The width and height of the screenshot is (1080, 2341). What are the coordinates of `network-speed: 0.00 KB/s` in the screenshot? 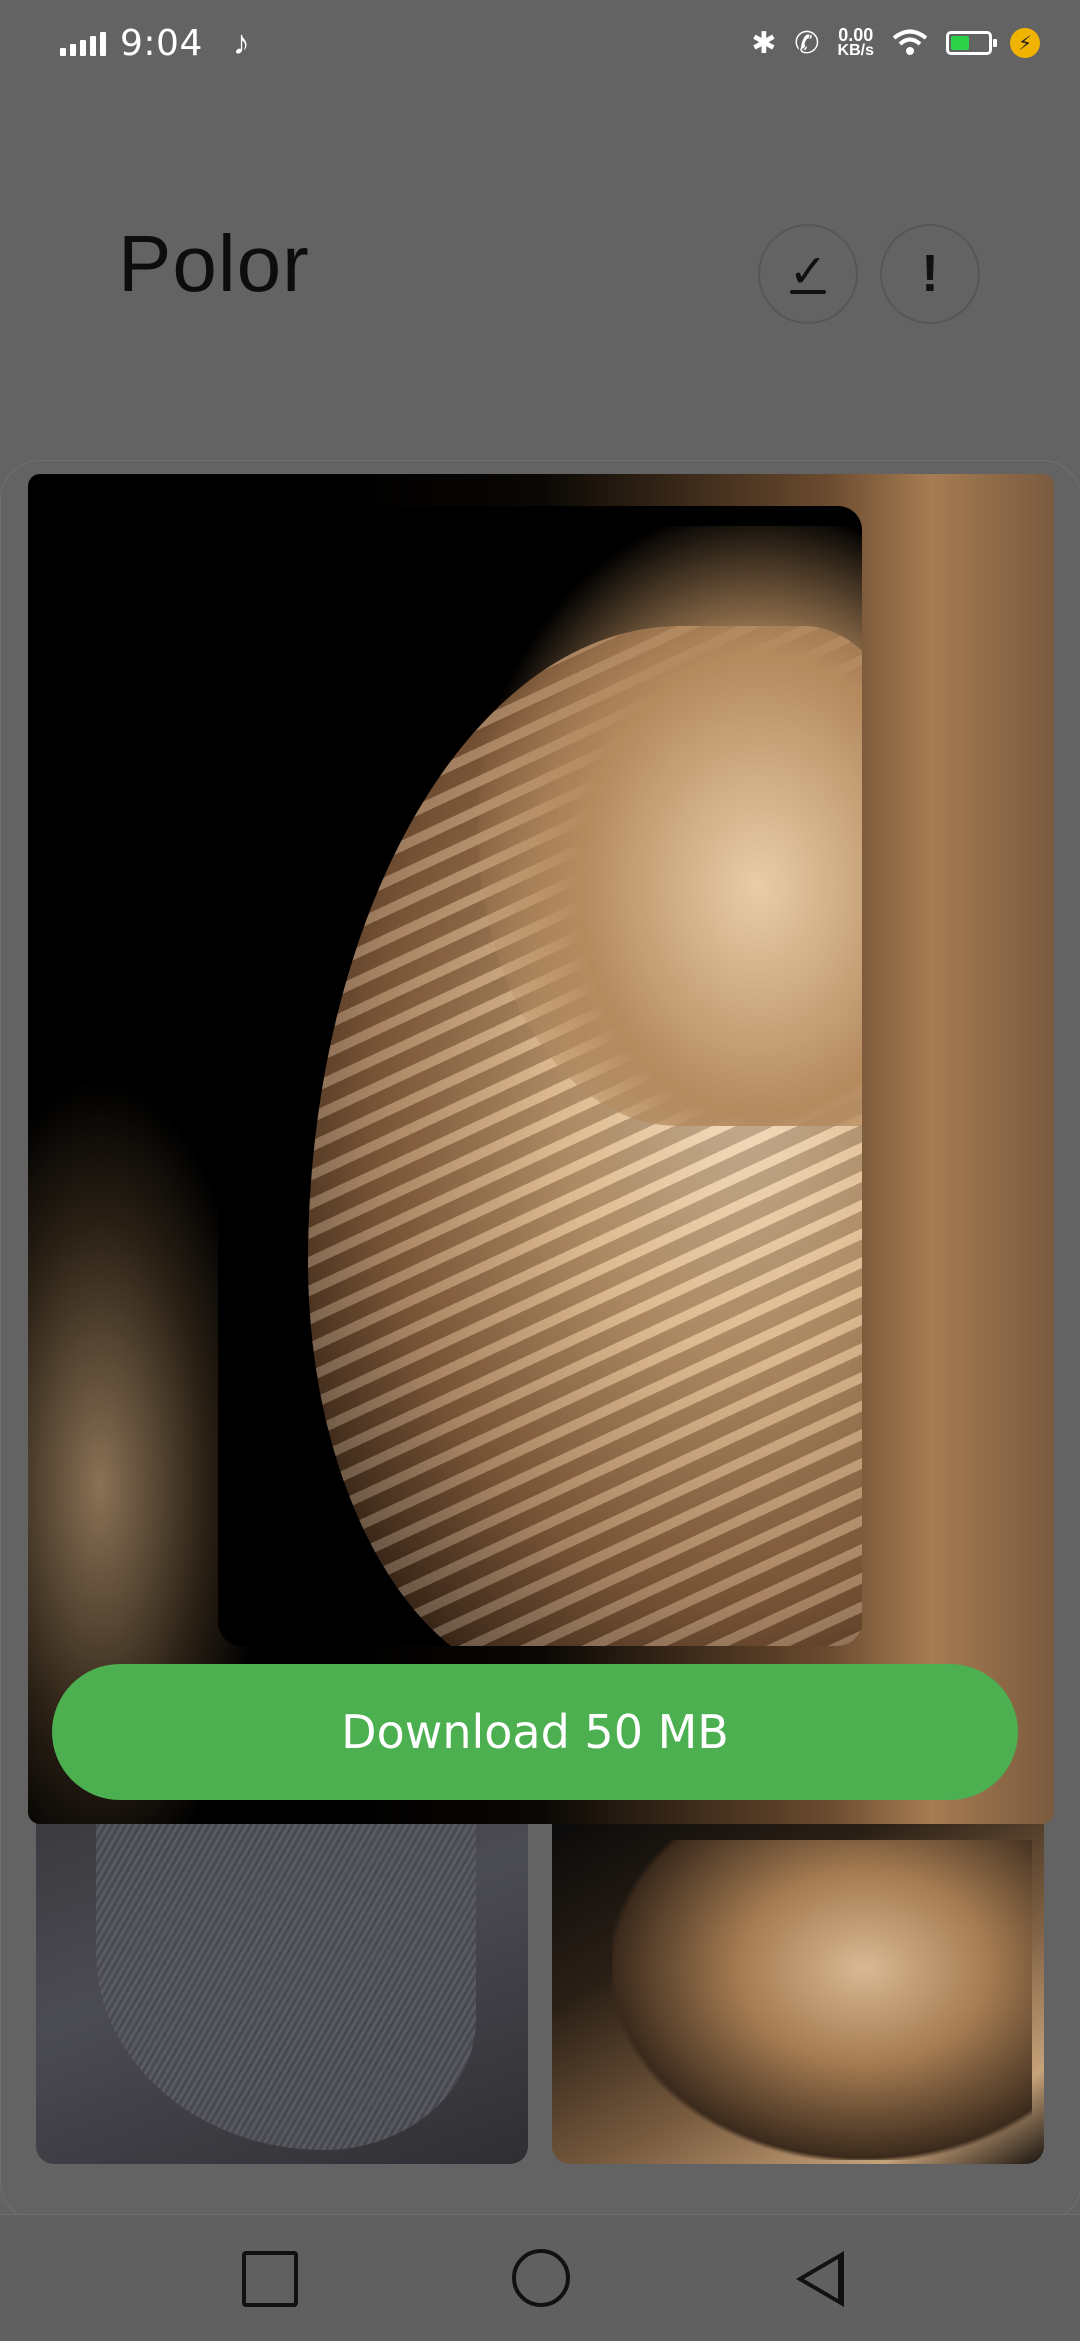 It's located at (855, 42).